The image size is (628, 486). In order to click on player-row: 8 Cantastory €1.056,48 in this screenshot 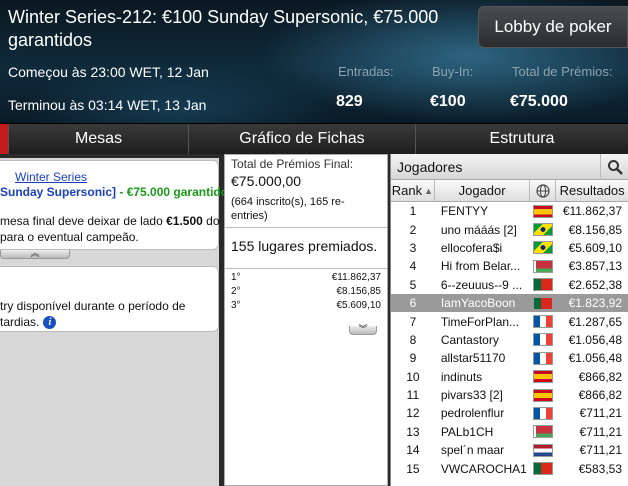, I will do `click(509, 340)`.